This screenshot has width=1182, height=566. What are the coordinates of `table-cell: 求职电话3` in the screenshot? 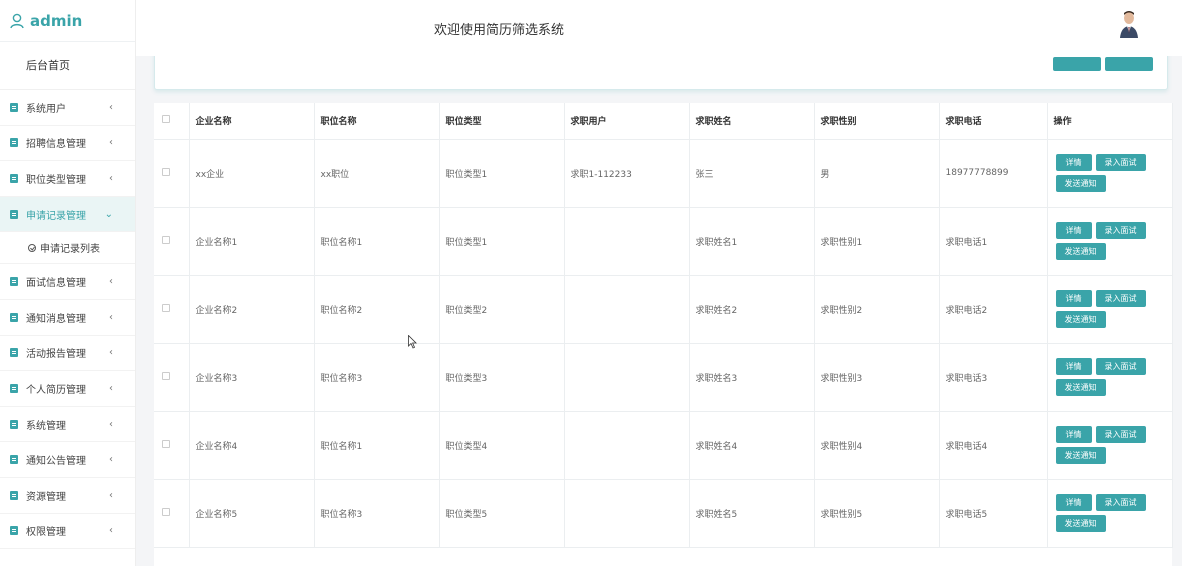 It's located at (993, 377).